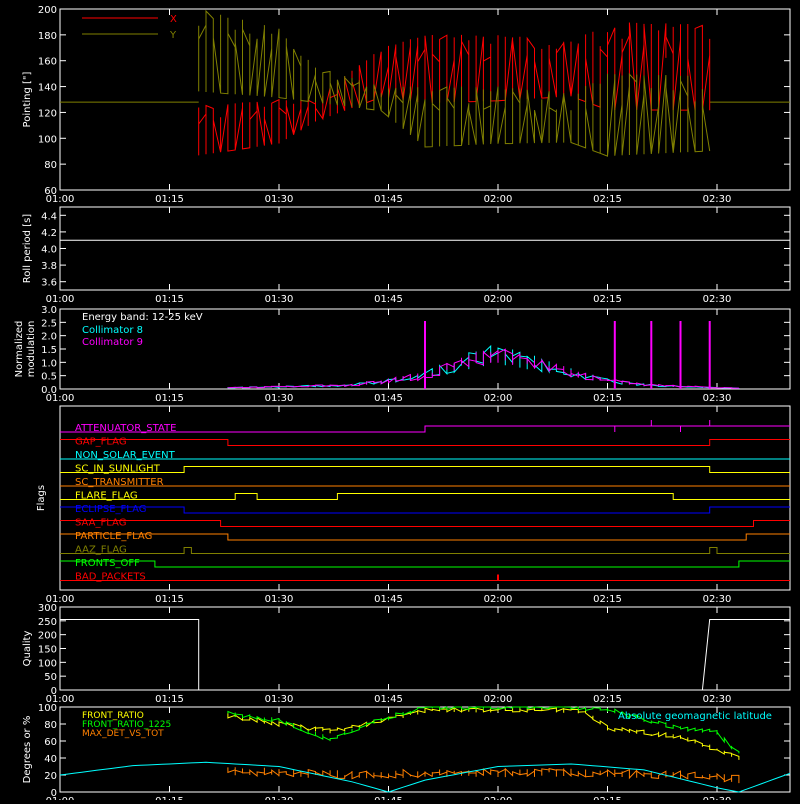  I want to click on legend-label: MAX_DET_VS_TOT, so click(123, 734).